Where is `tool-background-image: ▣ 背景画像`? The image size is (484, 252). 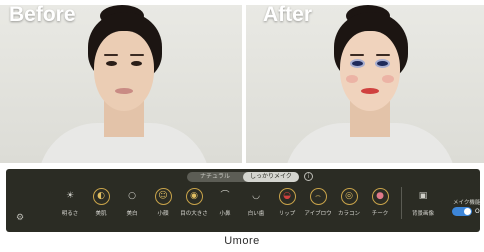 tool-background-image: ▣ 背景画像 is located at coordinates (423, 203).